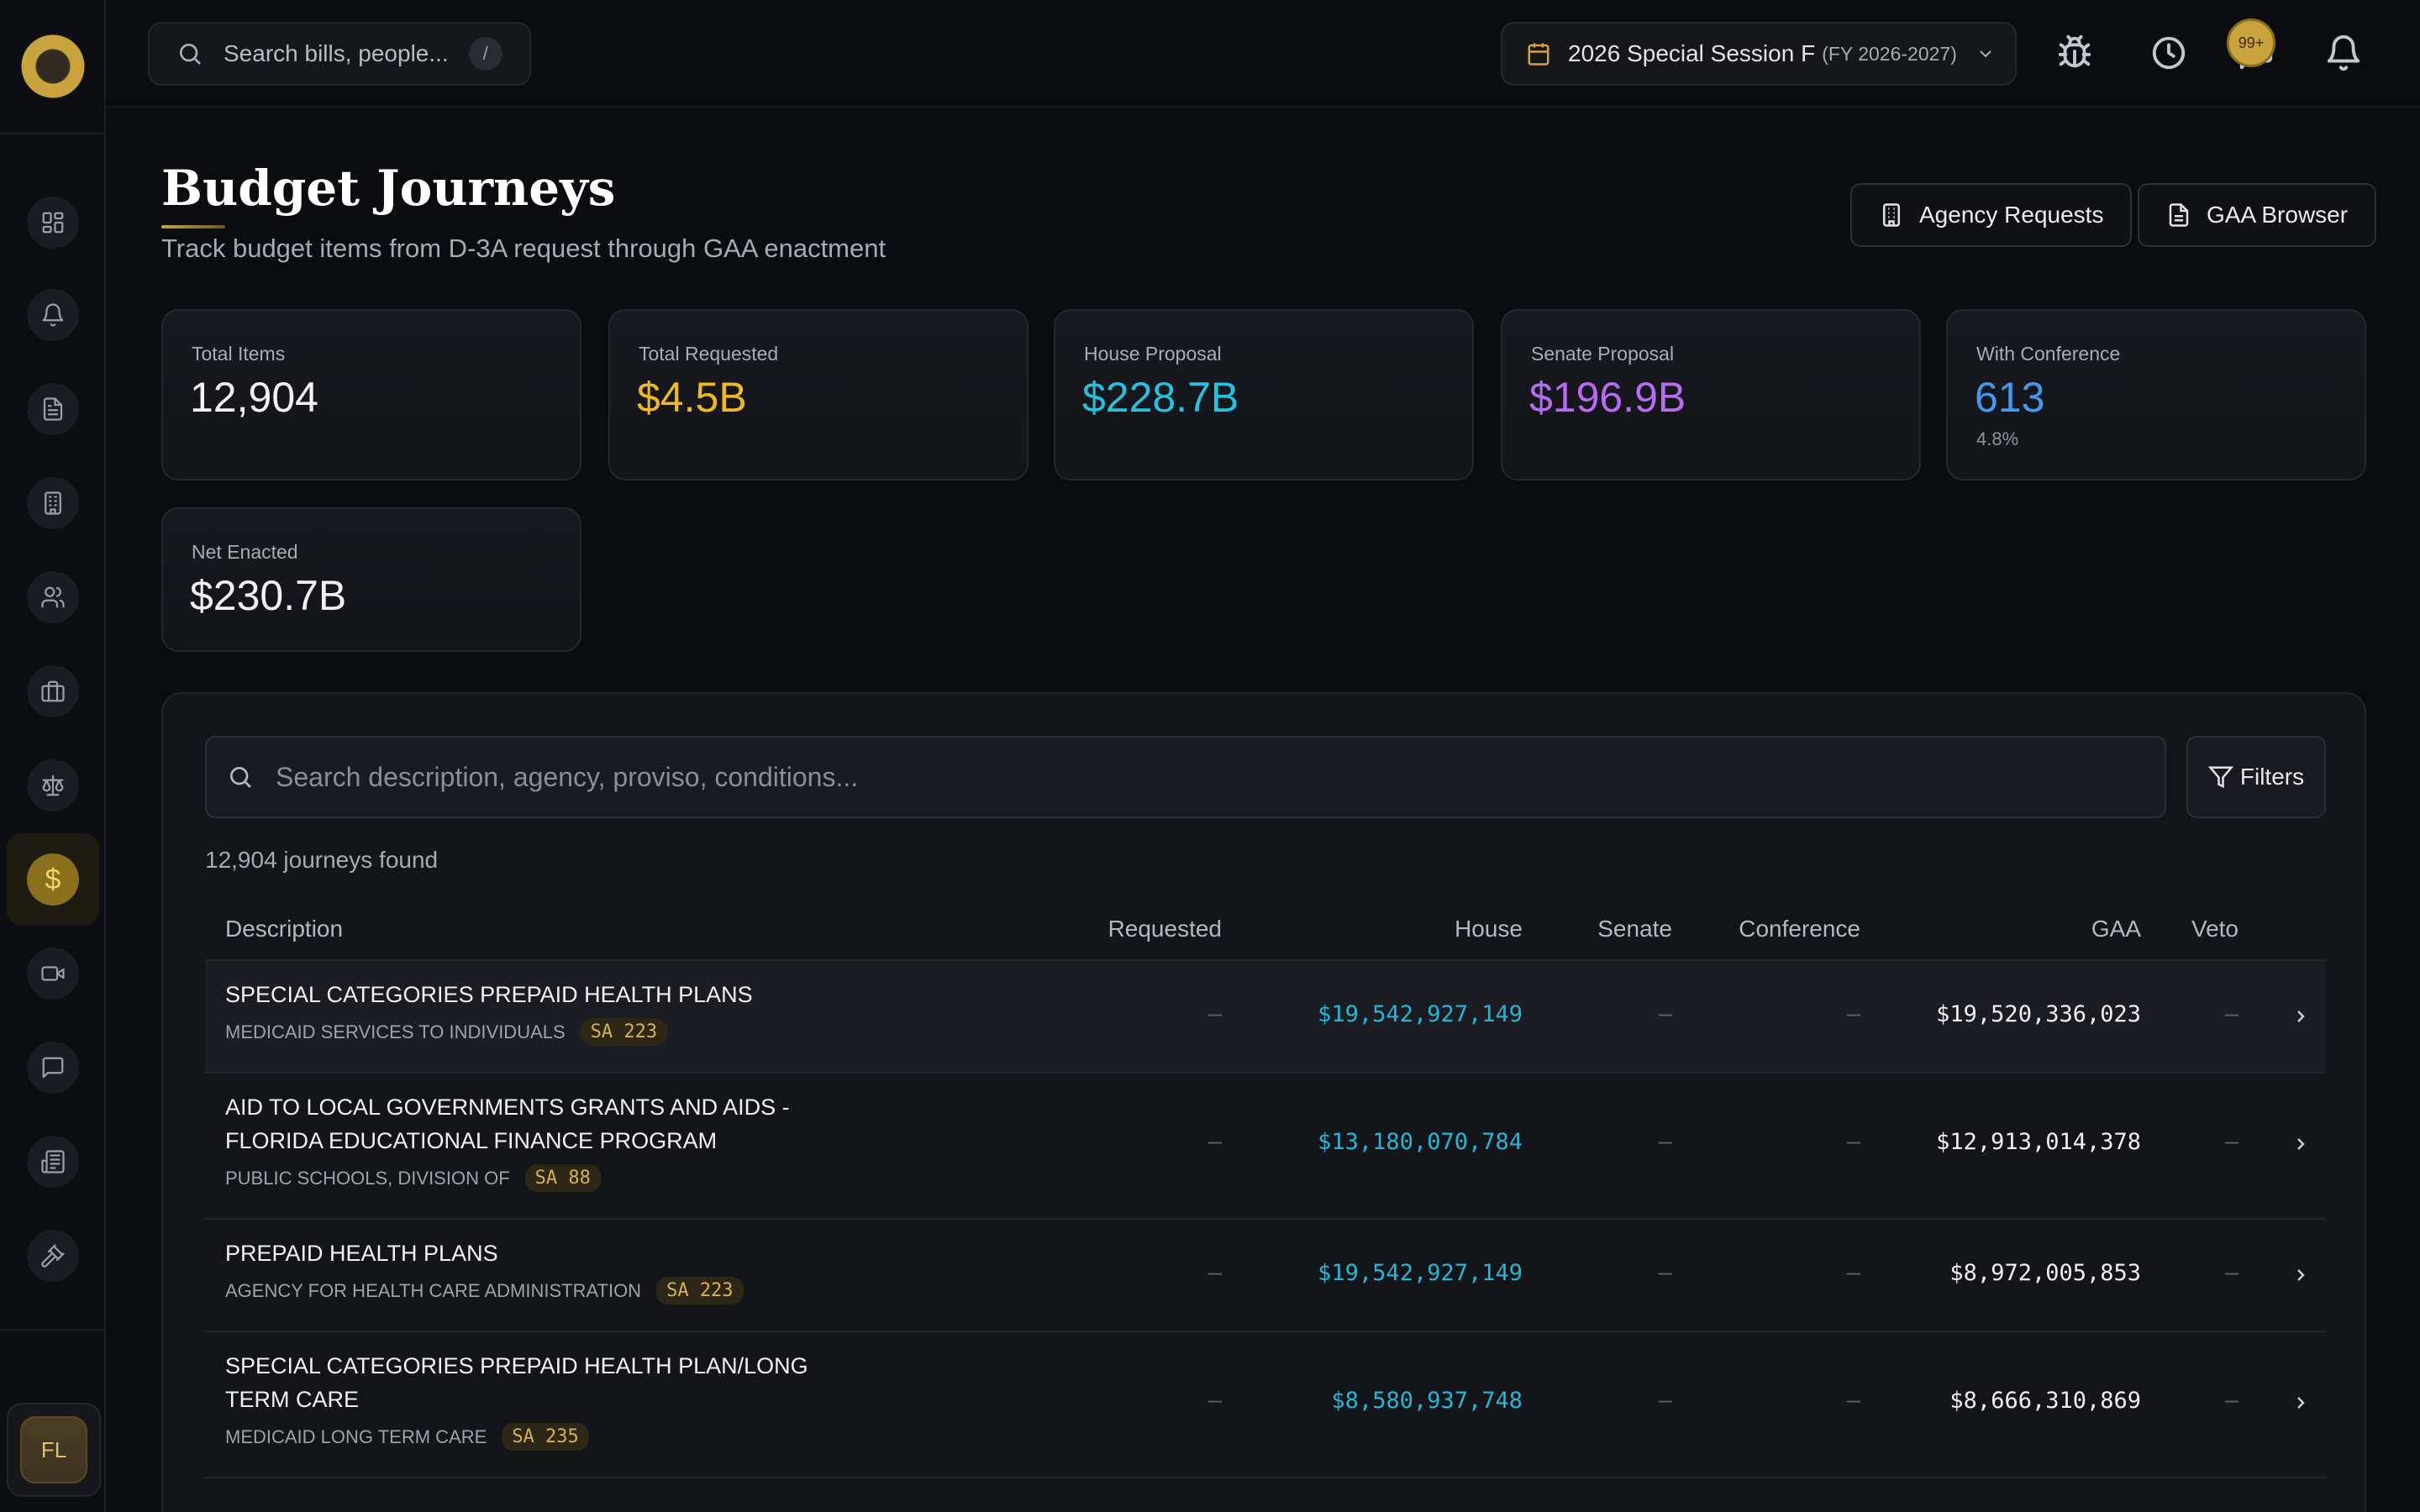 This screenshot has height=1512, width=2420. I want to click on agency-requests-label: Agency Requests, so click(2011, 215).